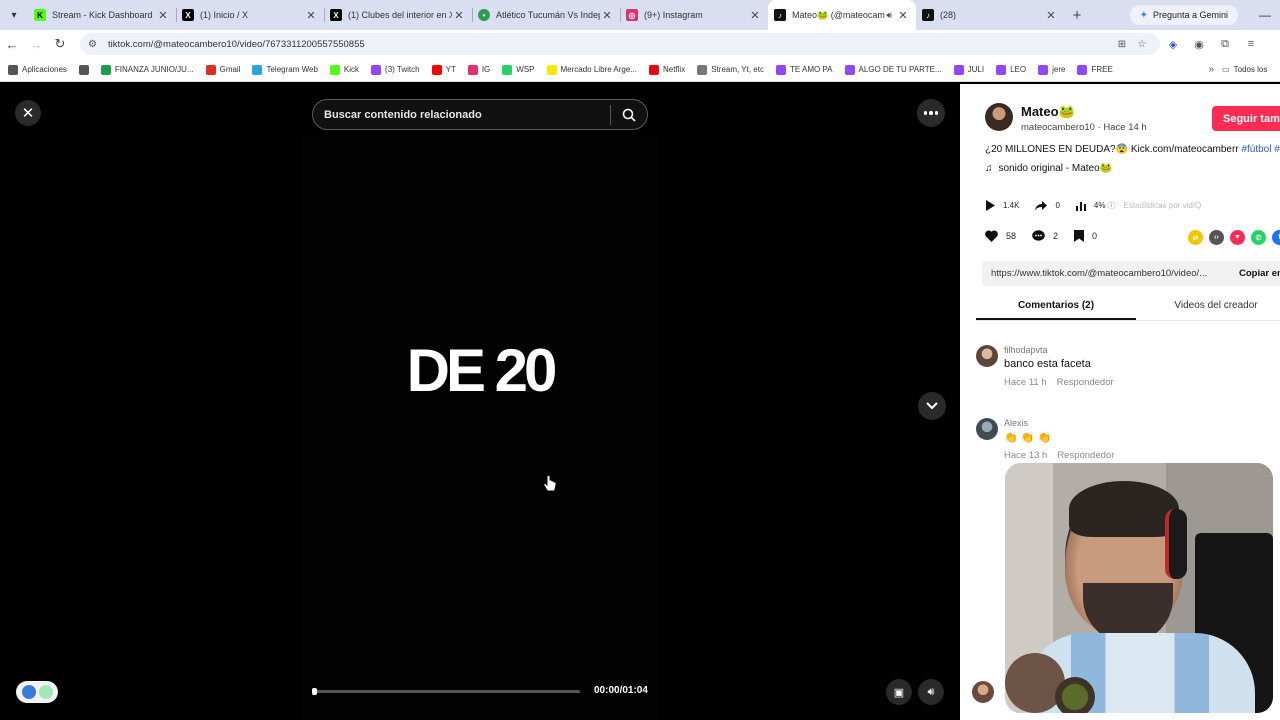  Describe the element at coordinates (250, 15) in the screenshot. I see `tab-x-inicio: X (1) Inicio / X ✕` at that location.